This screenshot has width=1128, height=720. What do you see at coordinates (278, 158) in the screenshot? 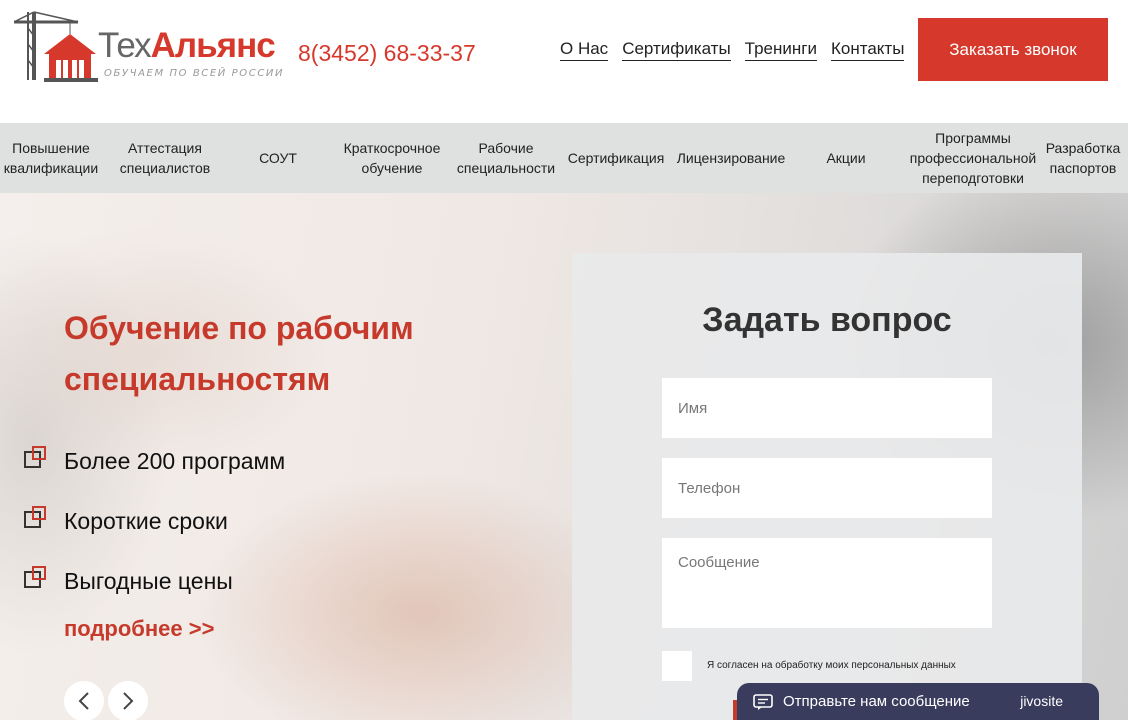
I see `menu-item-sout: СОУТ` at bounding box center [278, 158].